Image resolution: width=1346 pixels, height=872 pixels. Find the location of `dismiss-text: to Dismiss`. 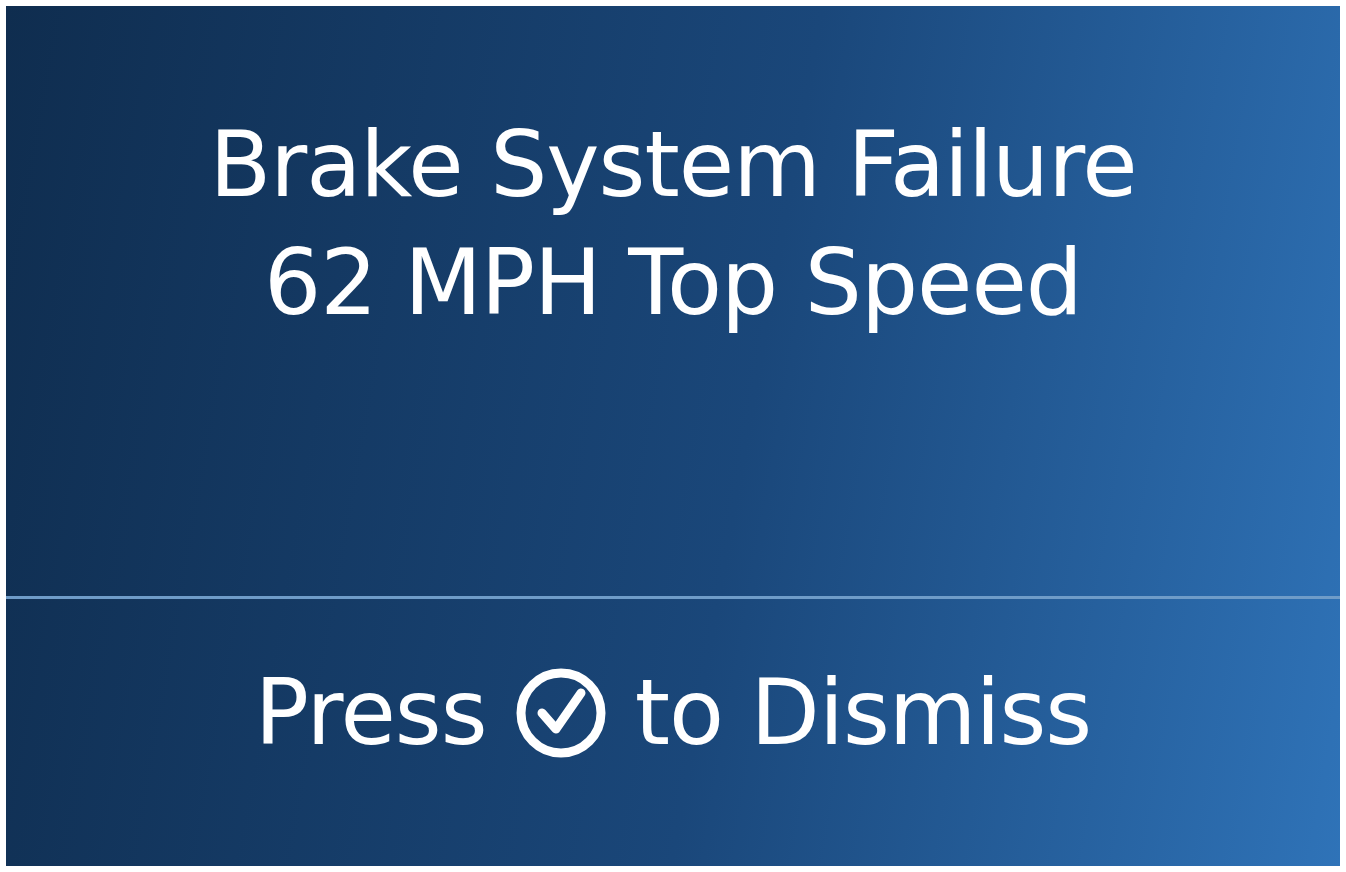

dismiss-text: to Dismiss is located at coordinates (863, 712).